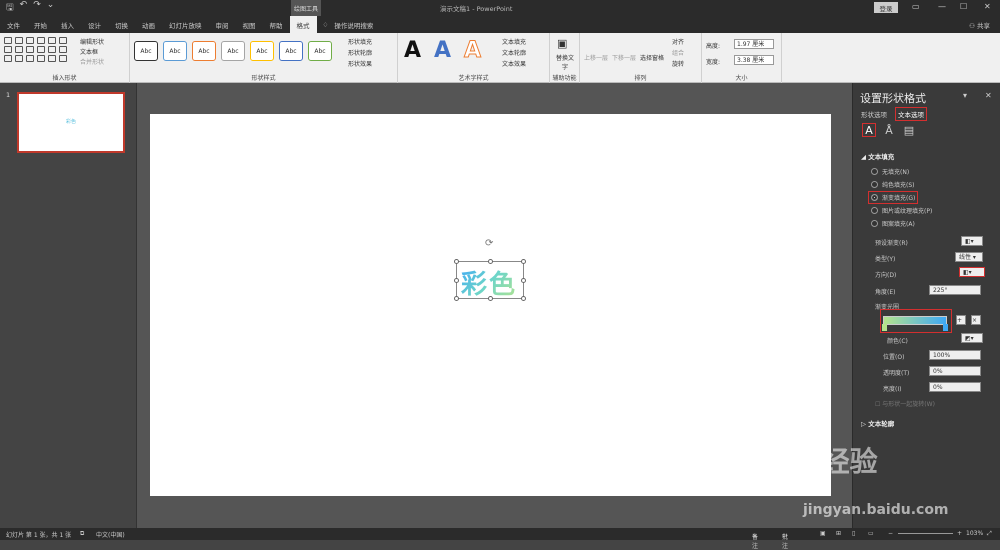 Image resolution: width=1000 pixels, height=550 pixels. I want to click on height-input: 1.97 厘米, so click(754, 44).